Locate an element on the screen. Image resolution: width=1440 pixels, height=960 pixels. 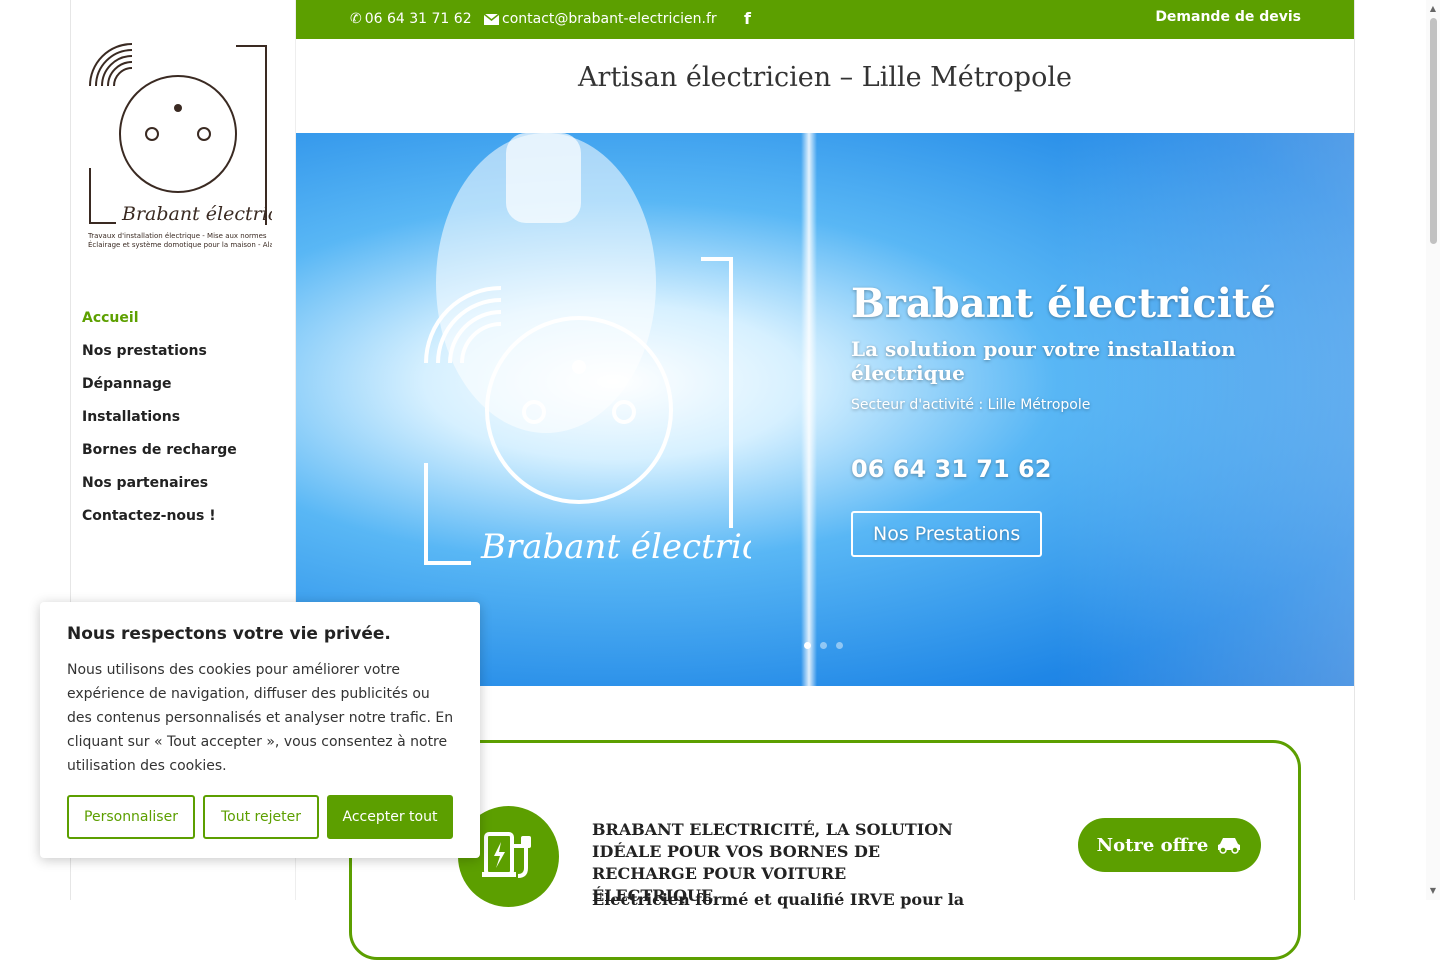
scrollbar-thumb is located at coordinates (1433, 131).